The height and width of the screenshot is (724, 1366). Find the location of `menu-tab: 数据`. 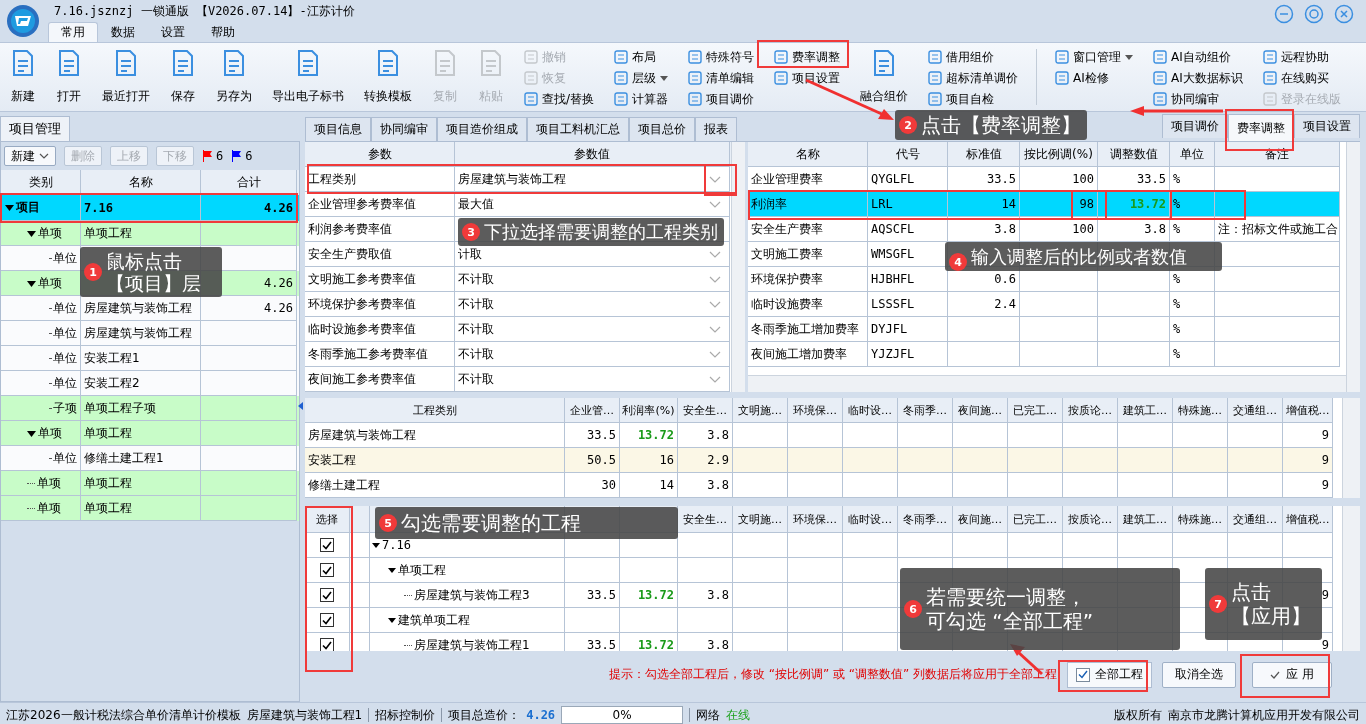

menu-tab: 数据 is located at coordinates (123, 32).